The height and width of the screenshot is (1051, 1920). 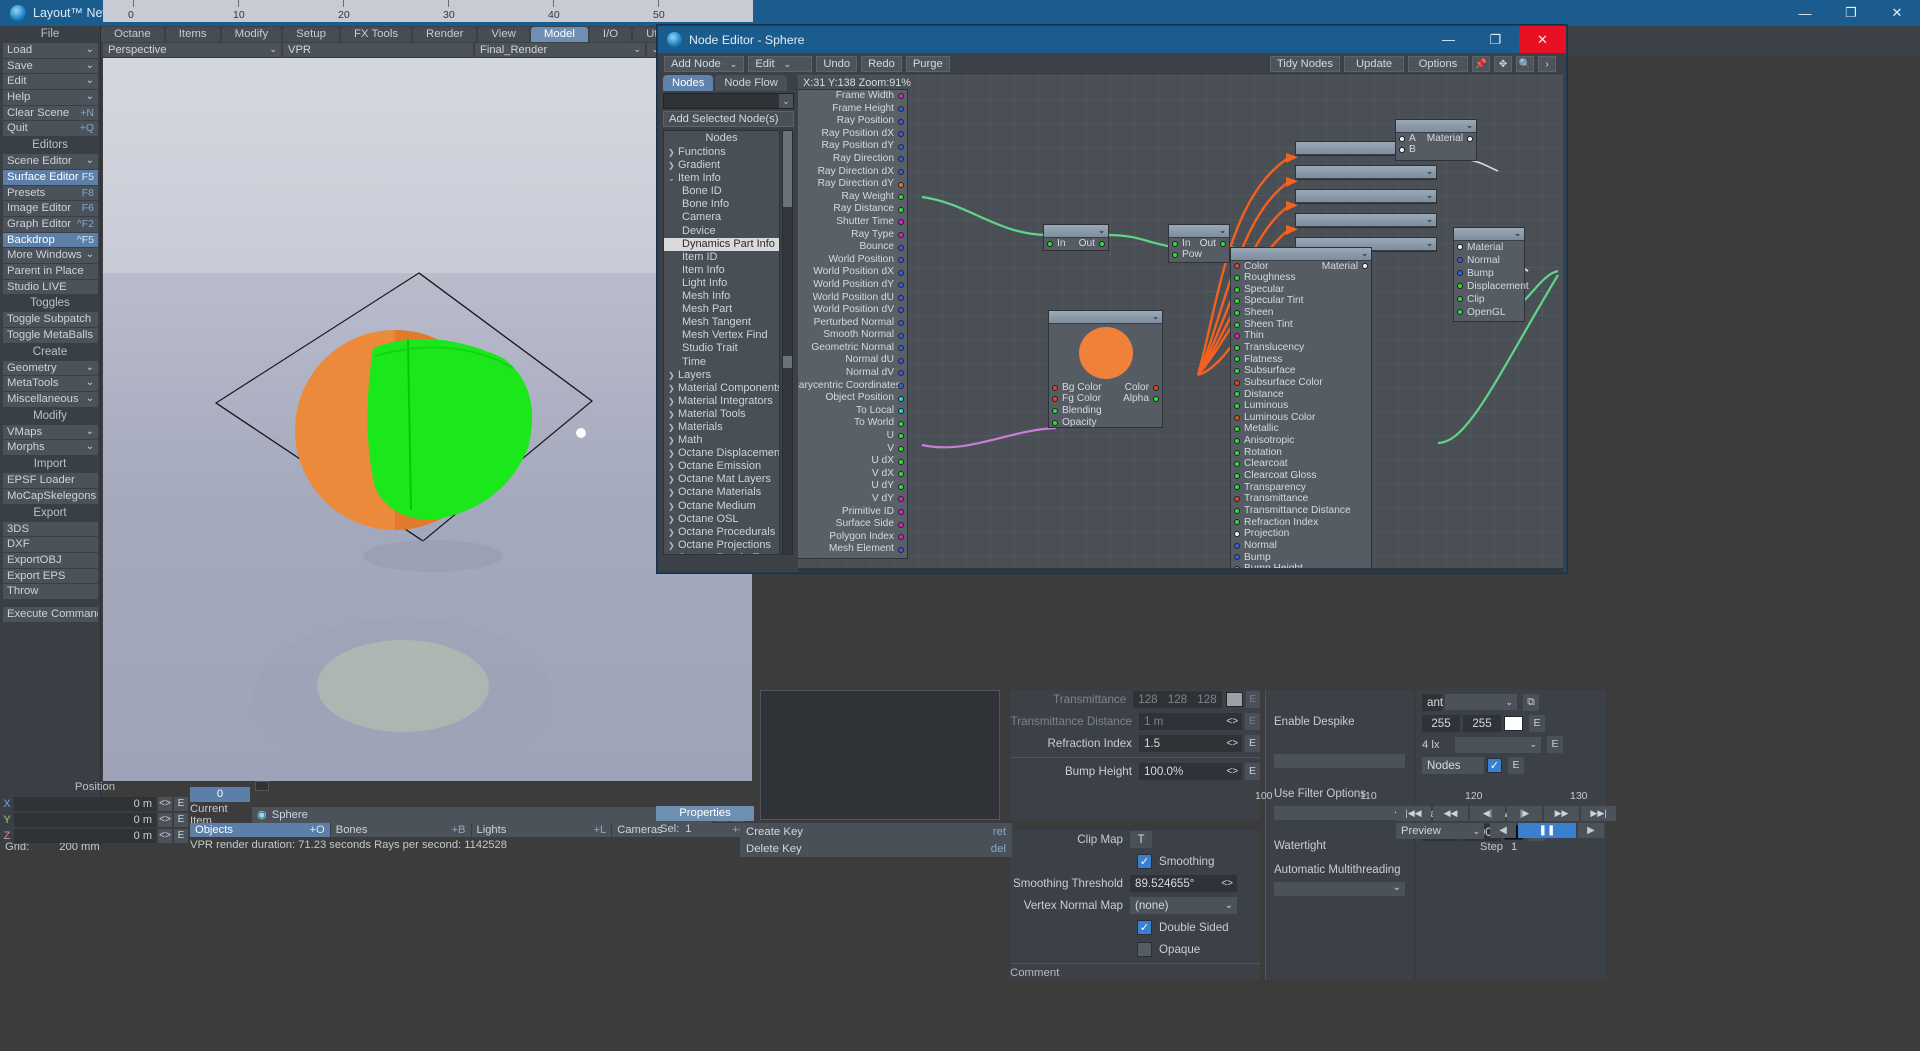 What do you see at coordinates (852, 348) in the screenshot?
I see `source-node-output: Geometric Normal` at bounding box center [852, 348].